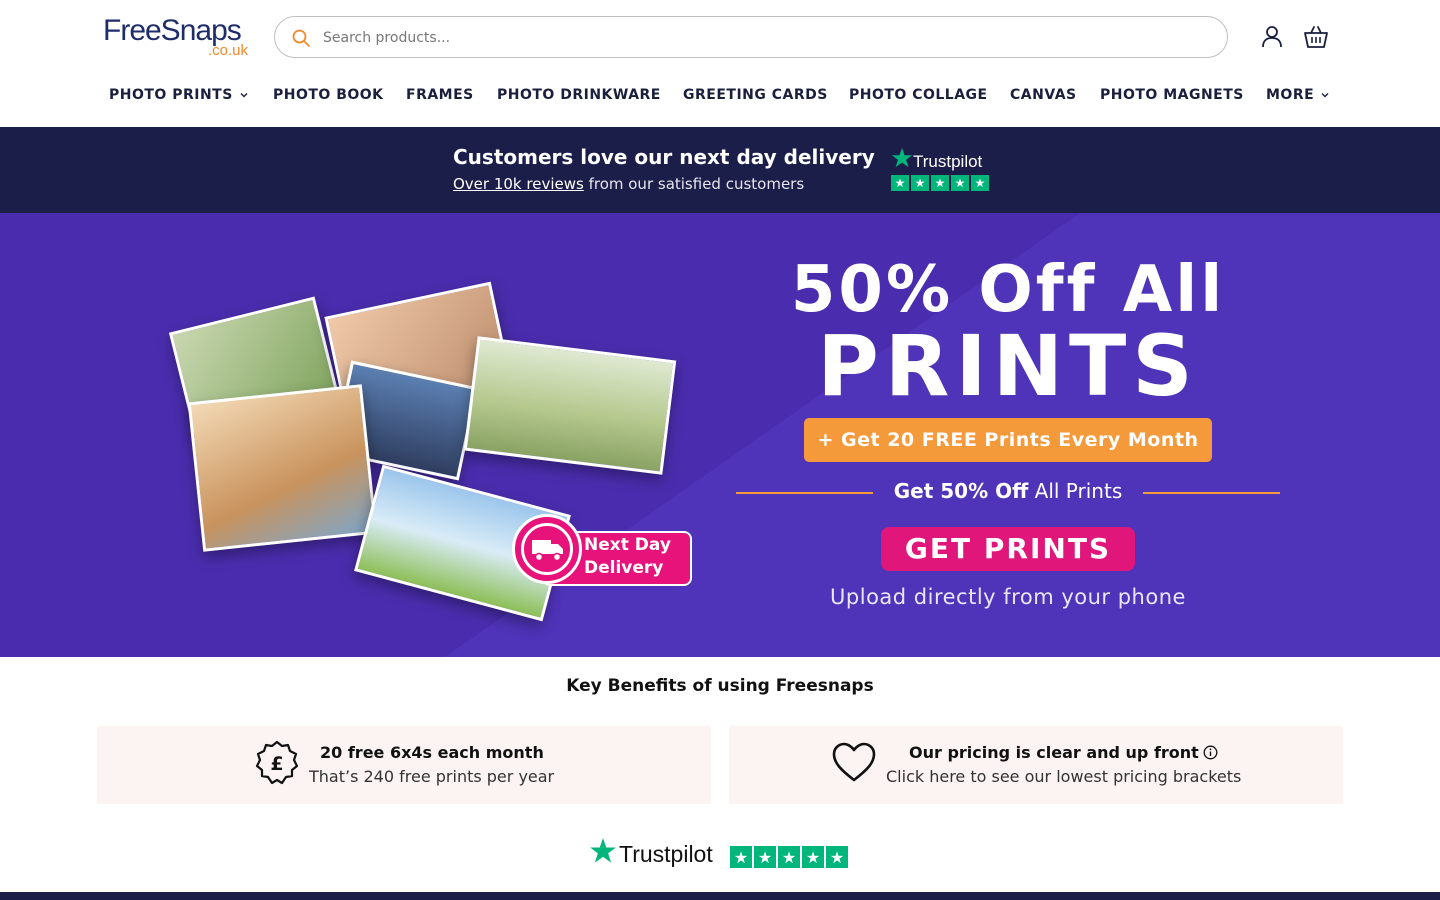 The height and width of the screenshot is (900, 1440). I want to click on nav-item-more: MORE, so click(1298, 95).